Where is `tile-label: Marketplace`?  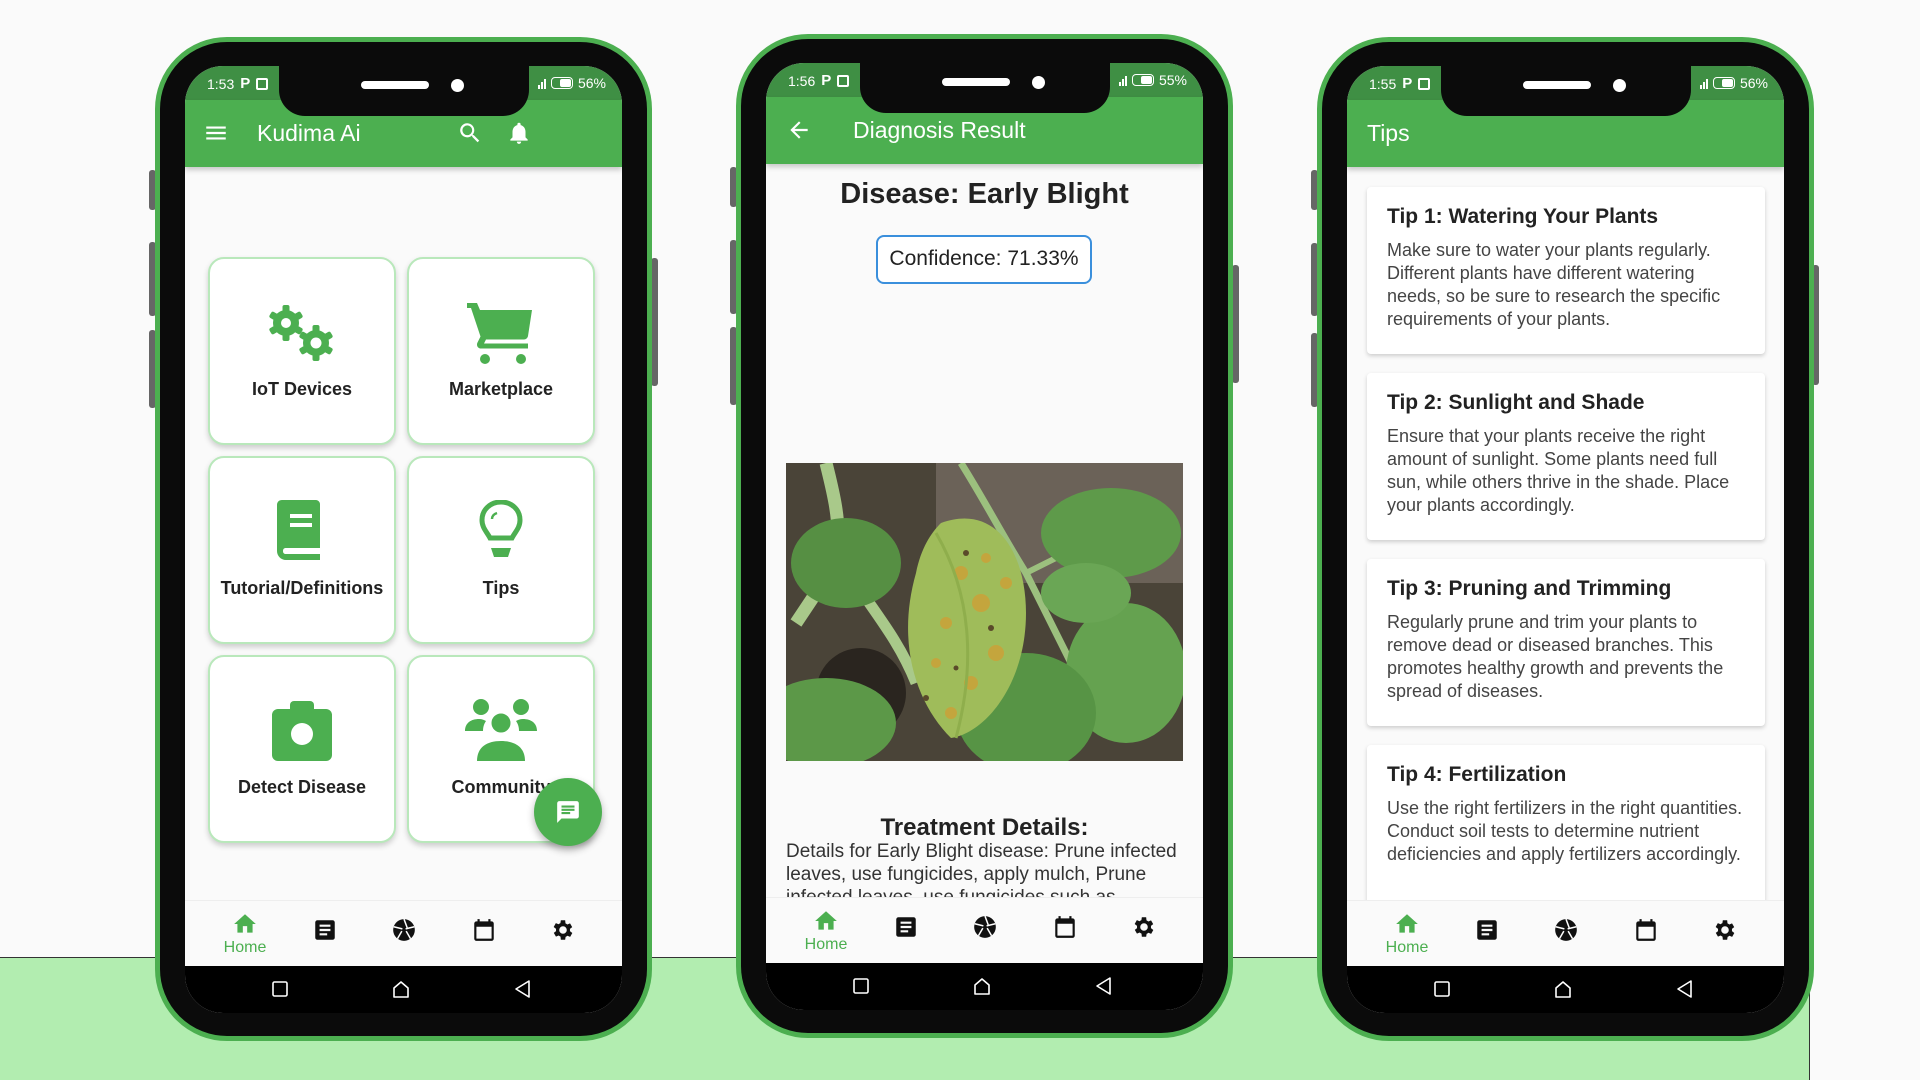 tile-label: Marketplace is located at coordinates (501, 389).